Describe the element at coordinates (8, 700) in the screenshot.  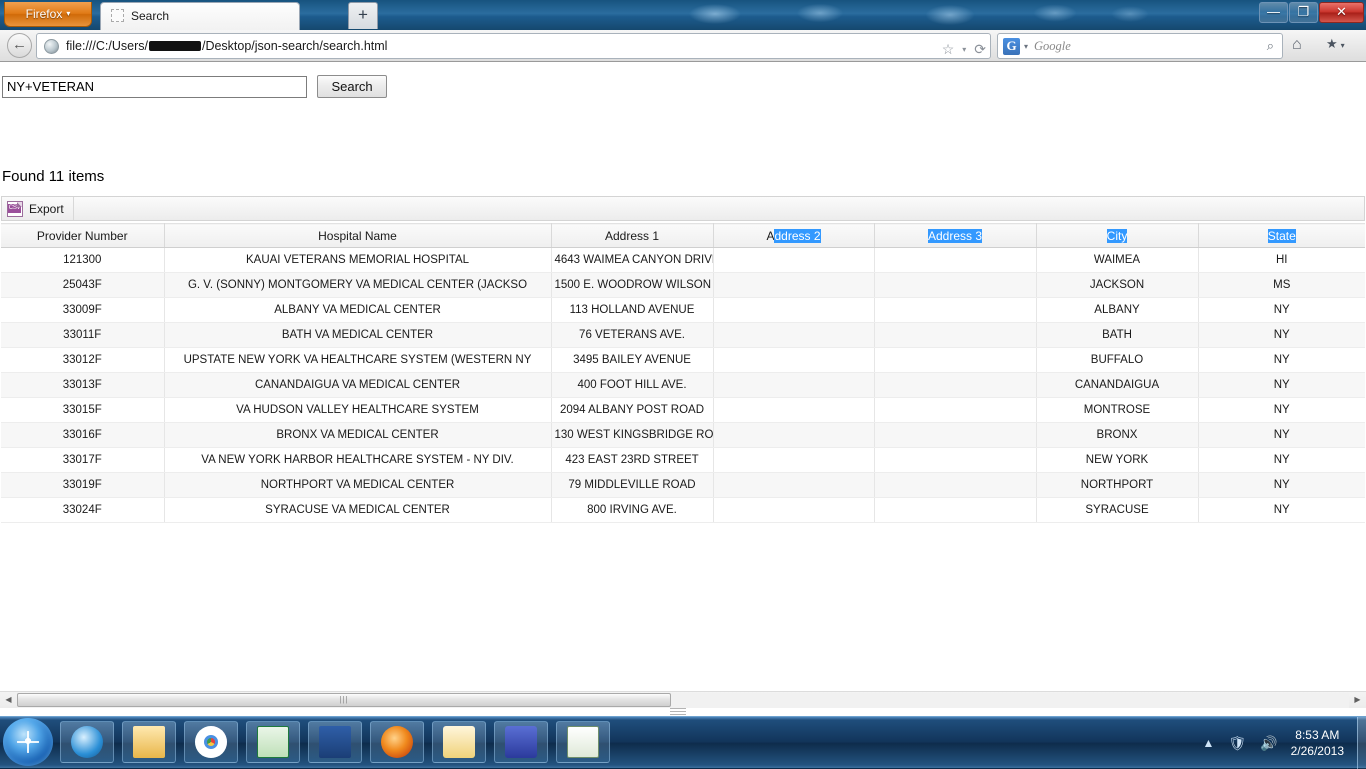
I see `scroll-left-arrow-icon: ◀` at that location.